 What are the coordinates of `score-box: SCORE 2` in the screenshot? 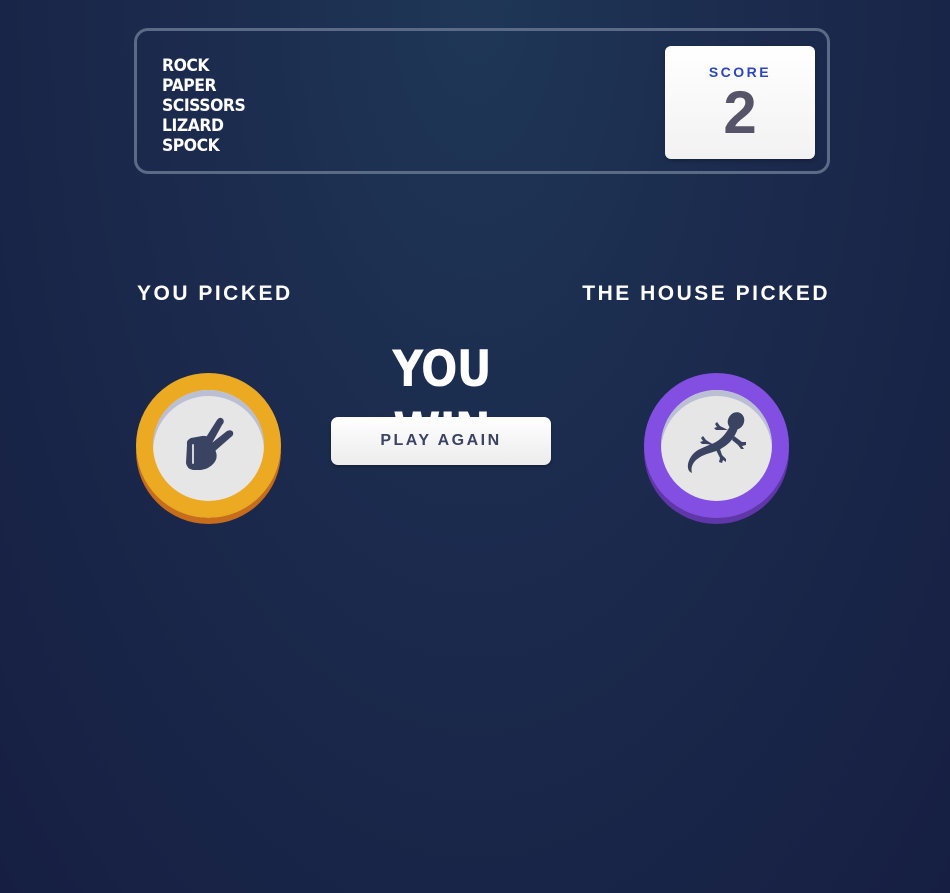 It's located at (740, 102).